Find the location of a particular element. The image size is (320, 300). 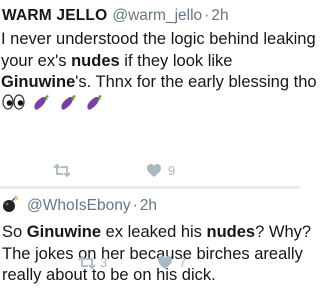

user-handle: @warm_jello is located at coordinates (157, 15).